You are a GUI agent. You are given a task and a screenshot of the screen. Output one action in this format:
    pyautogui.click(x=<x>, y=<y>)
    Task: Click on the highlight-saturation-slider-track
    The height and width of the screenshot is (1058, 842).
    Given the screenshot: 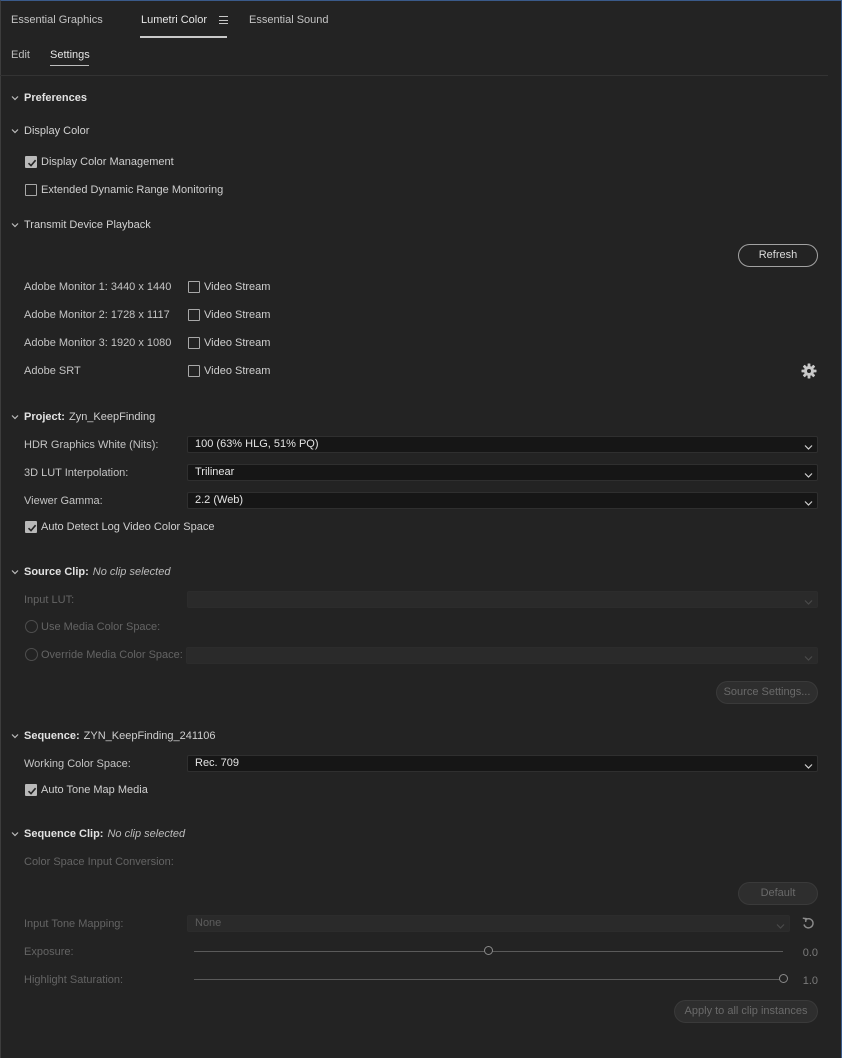 What is the action you would take?
    pyautogui.click(x=488, y=979)
    